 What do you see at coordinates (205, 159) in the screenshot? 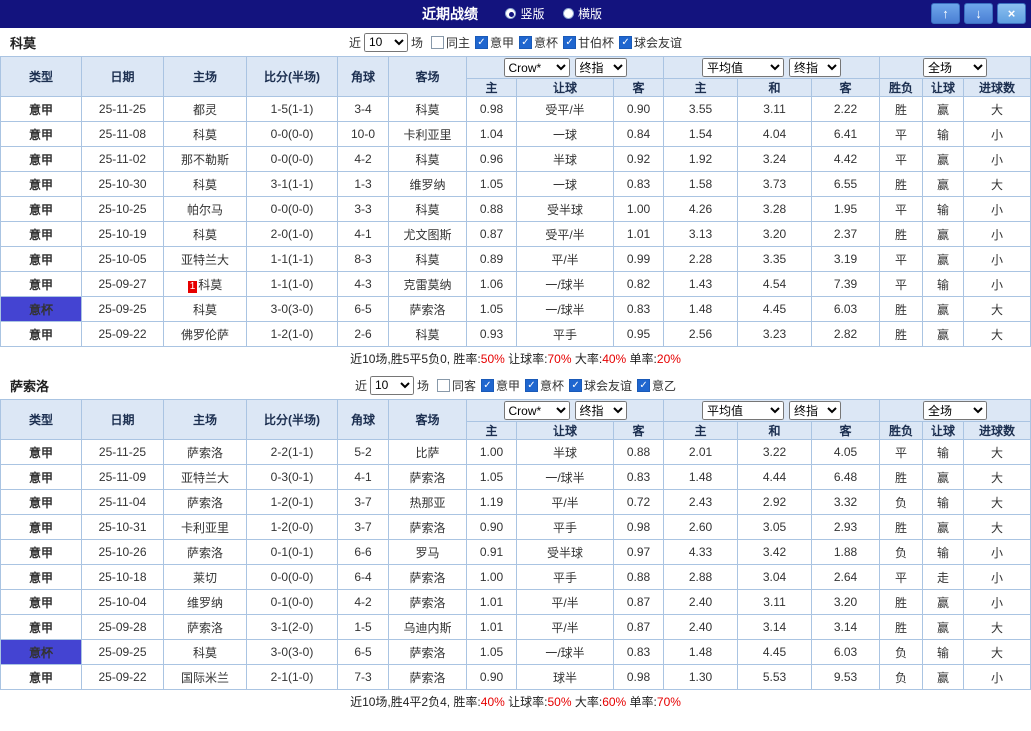
I see `home-team: 那不勒斯` at bounding box center [205, 159].